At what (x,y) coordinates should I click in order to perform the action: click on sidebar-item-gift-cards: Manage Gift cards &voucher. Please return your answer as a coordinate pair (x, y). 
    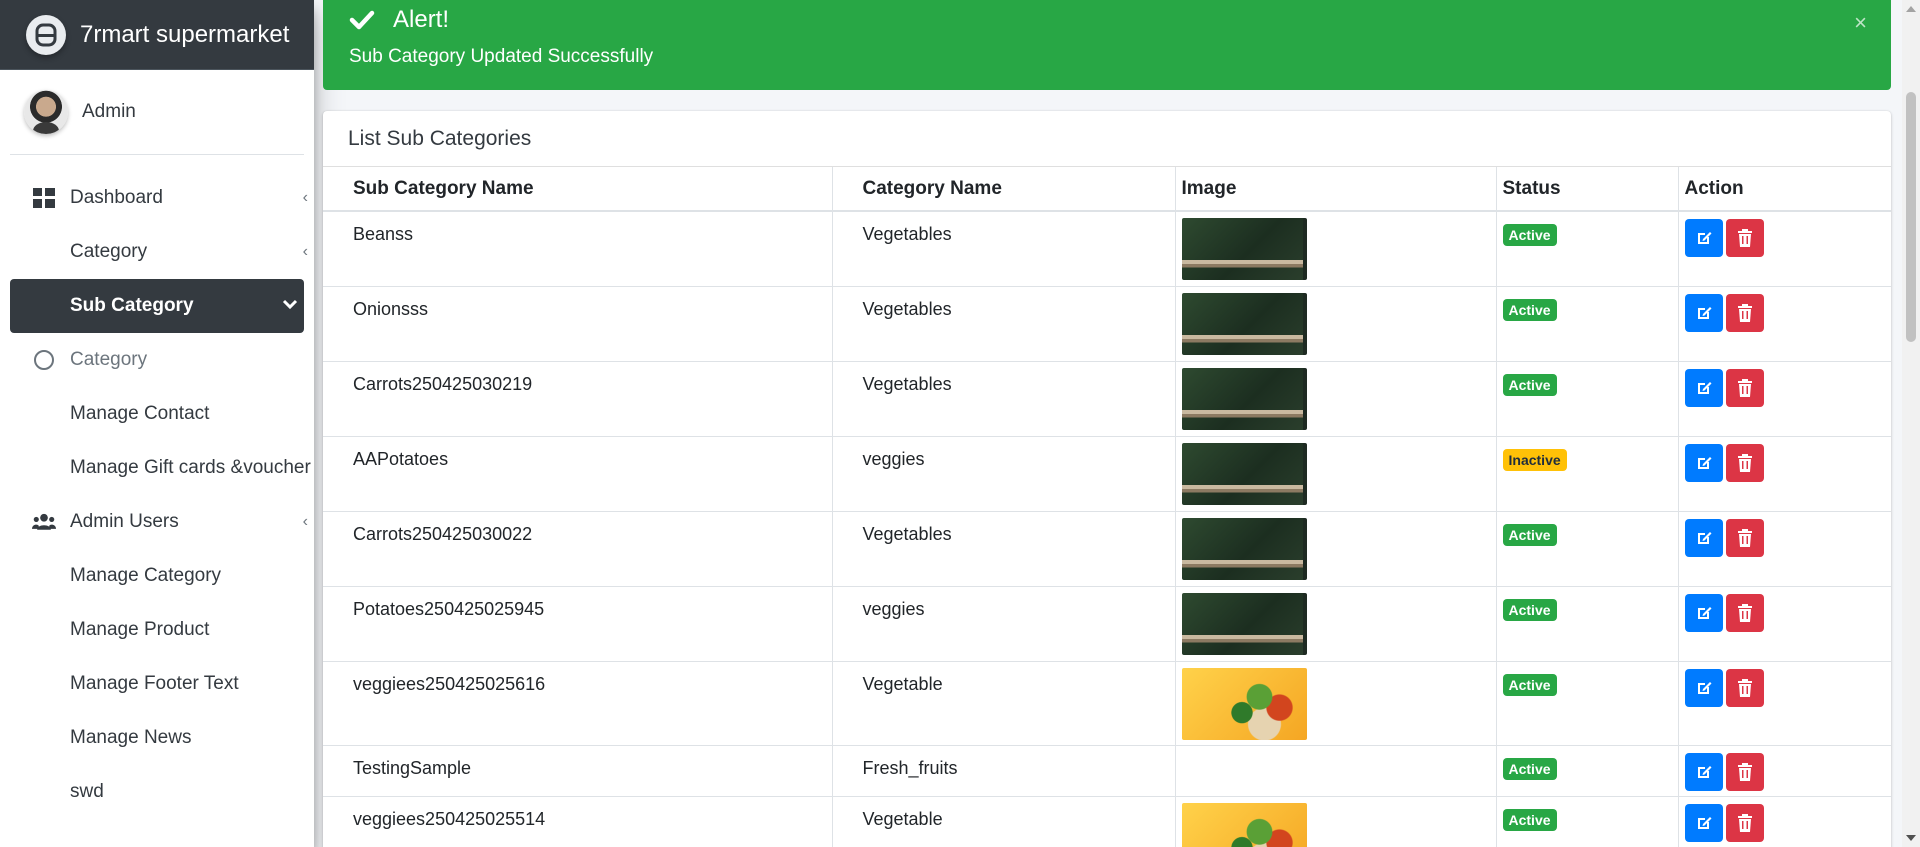
    Looking at the image, I should click on (160, 468).